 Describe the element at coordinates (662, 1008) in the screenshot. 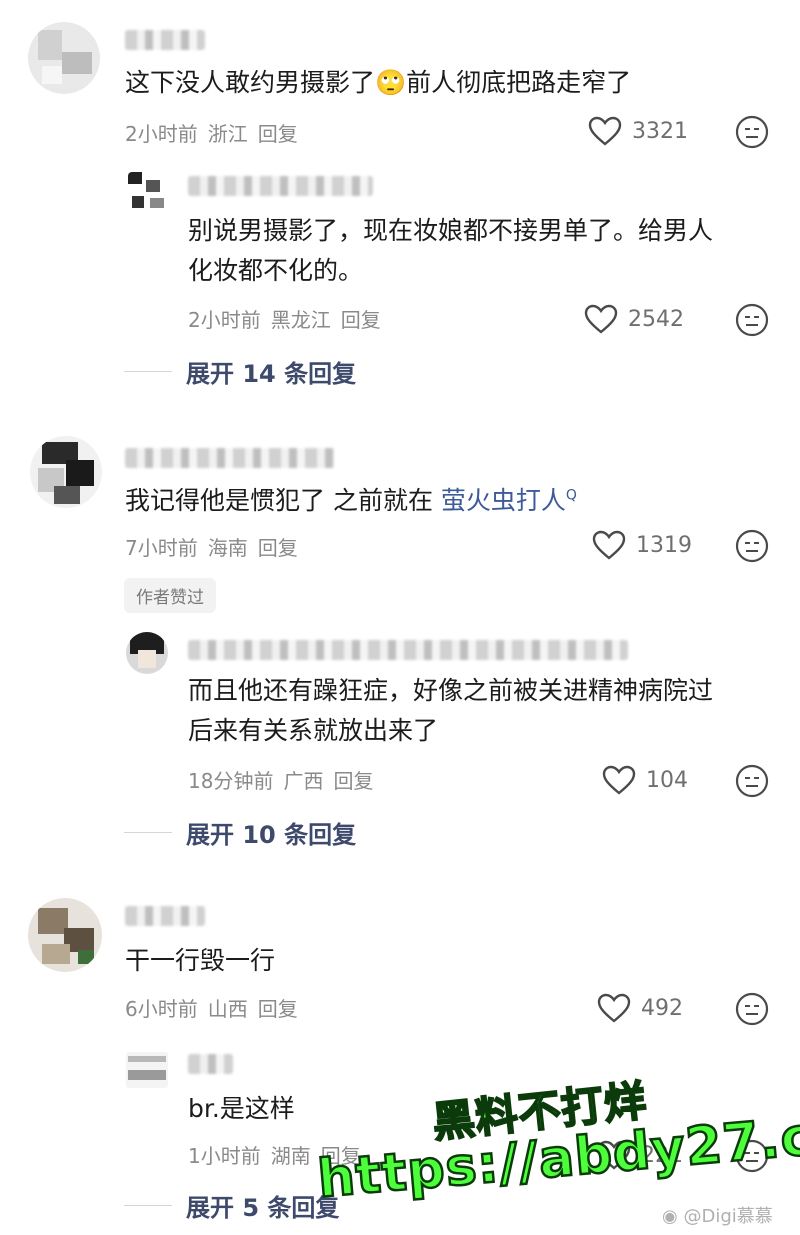

I see `like-count: 492` at that location.